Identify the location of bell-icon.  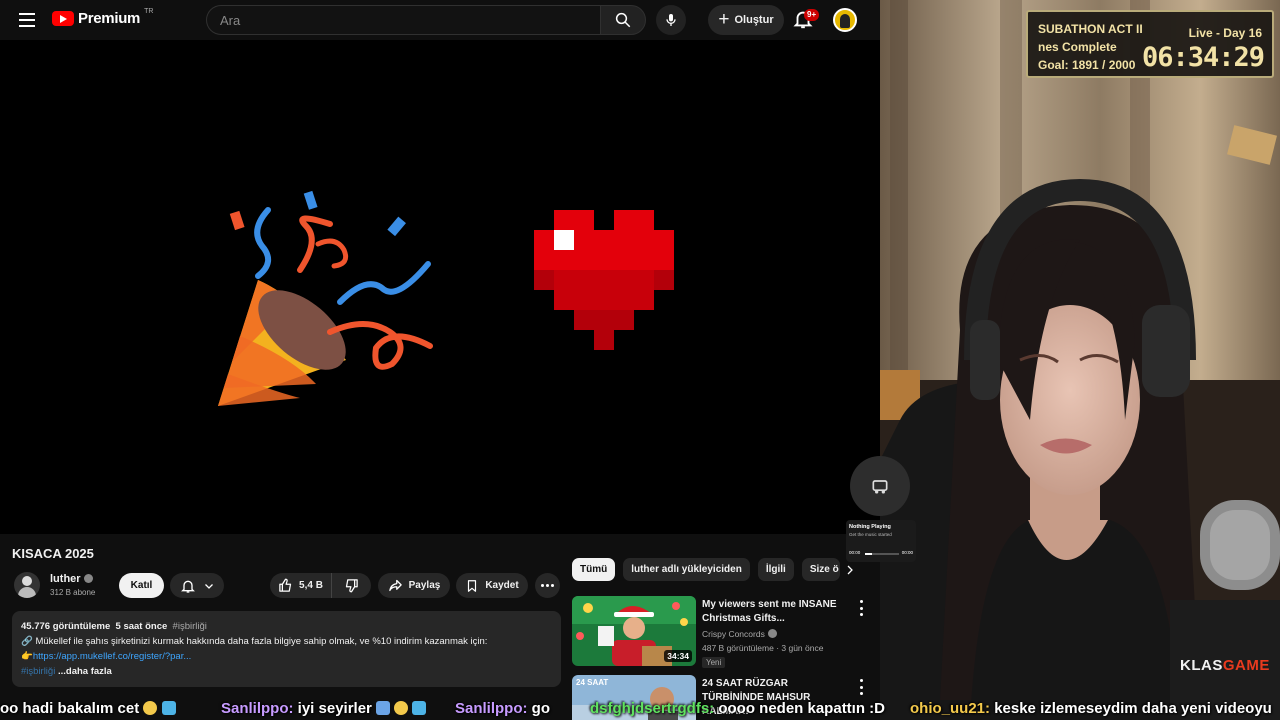
(187, 586).